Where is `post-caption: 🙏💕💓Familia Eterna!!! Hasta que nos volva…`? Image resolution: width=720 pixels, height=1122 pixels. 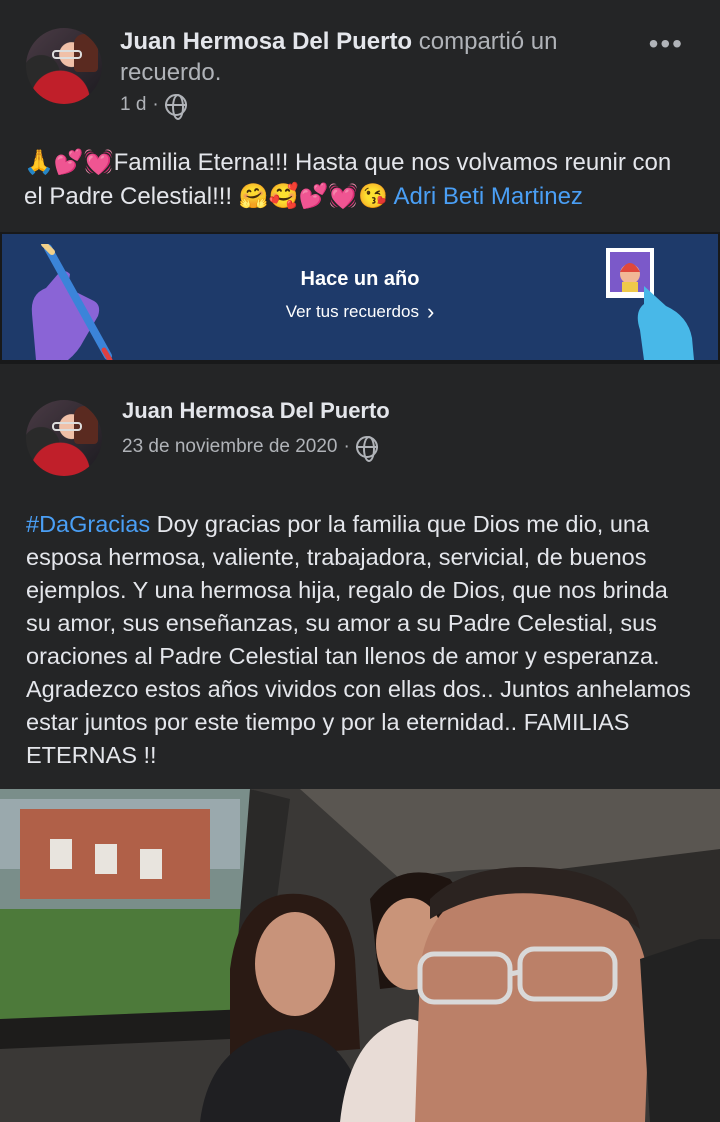
post-caption: 🙏💕💓Familia Eterna!!! Hasta que nos volva… is located at coordinates (360, 180).